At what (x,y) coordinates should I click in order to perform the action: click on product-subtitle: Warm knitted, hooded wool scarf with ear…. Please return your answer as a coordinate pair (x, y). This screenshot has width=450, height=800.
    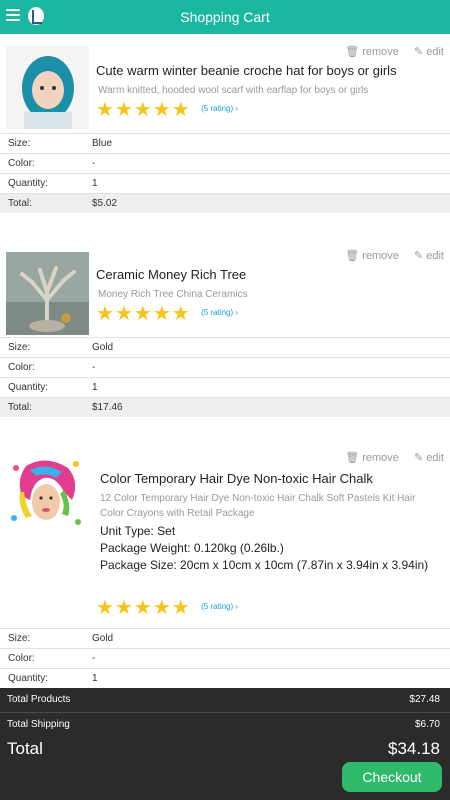
    Looking at the image, I should click on (233, 90).